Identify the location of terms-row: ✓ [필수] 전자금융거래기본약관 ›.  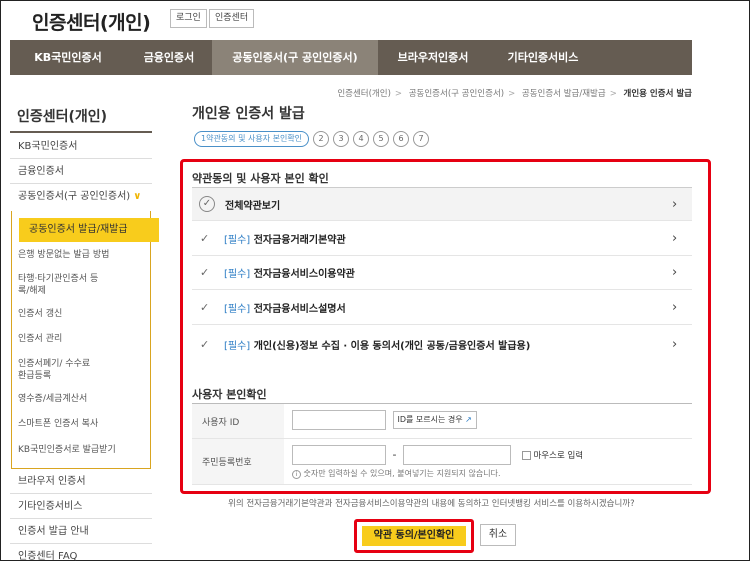
(442, 239).